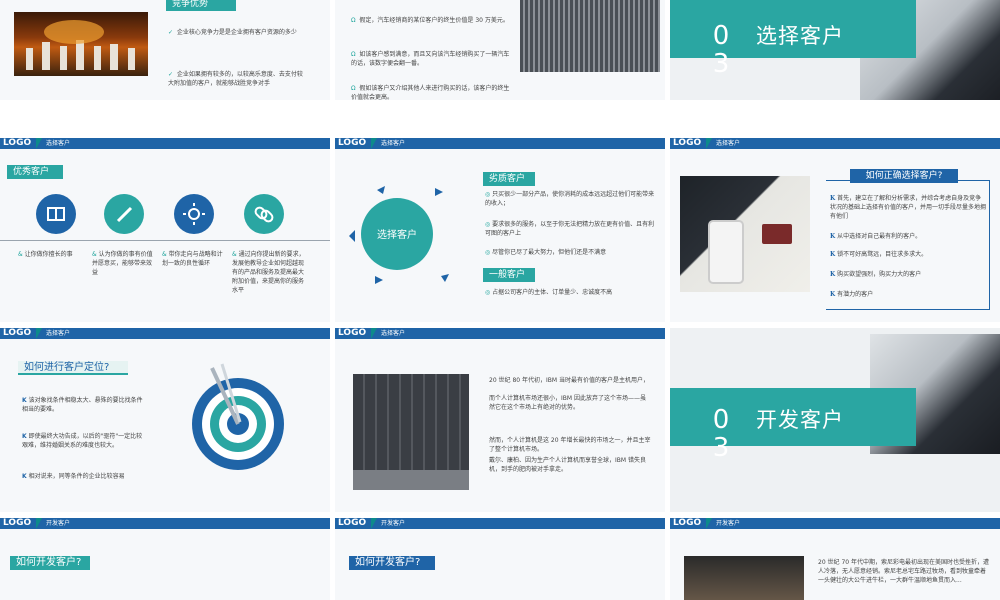 This screenshot has height=600, width=1000. What do you see at coordinates (876, 236) in the screenshot?
I see `bullet-item: K 从中选择对自己最有利的客户。` at bounding box center [876, 236].